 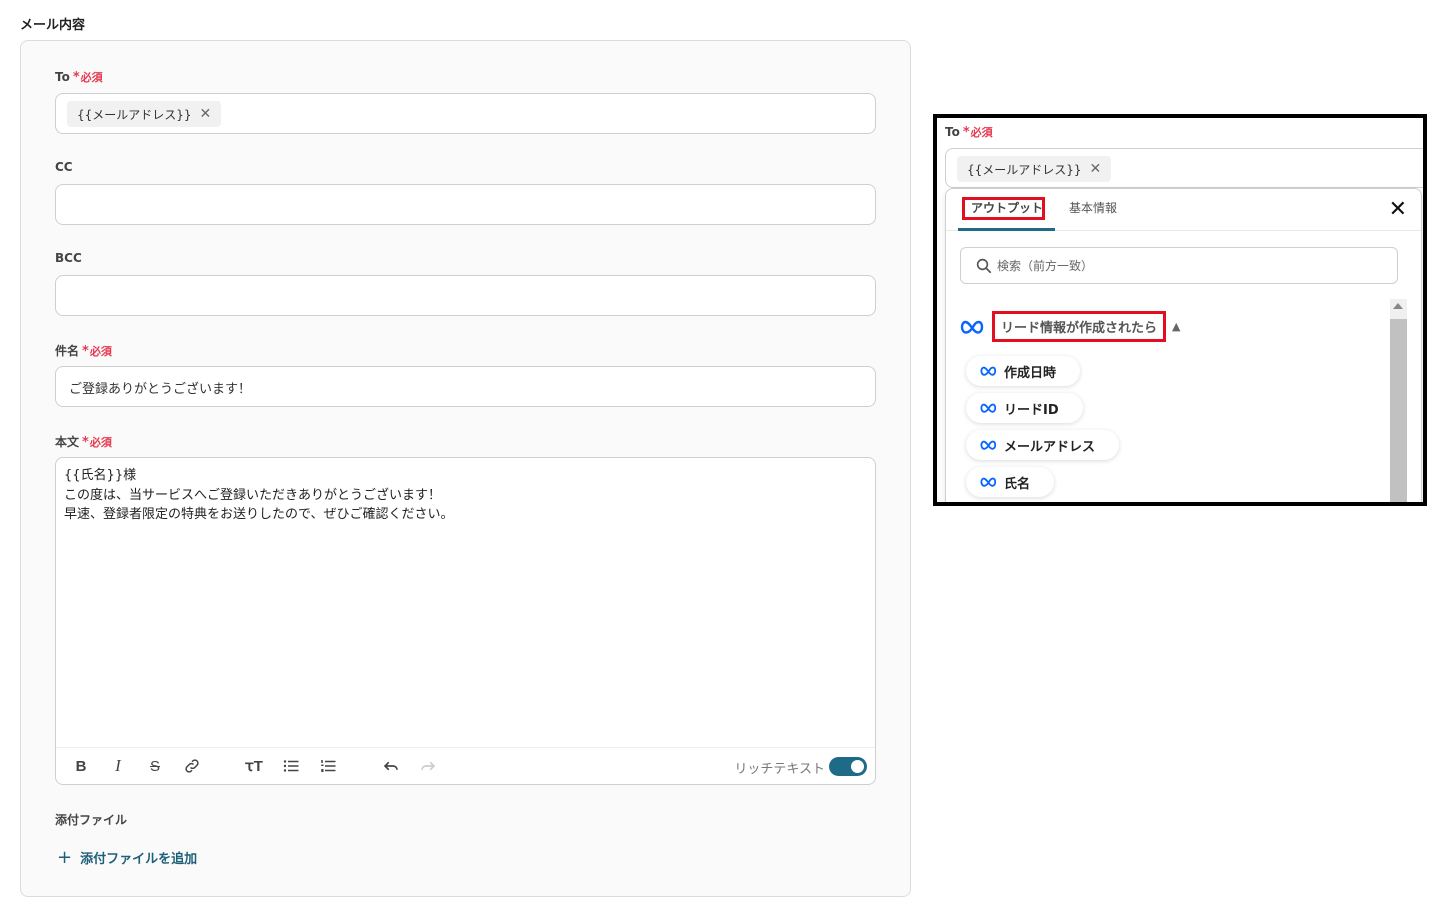 What do you see at coordinates (67, 351) in the screenshot?
I see `subject-label-text: 件名` at bounding box center [67, 351].